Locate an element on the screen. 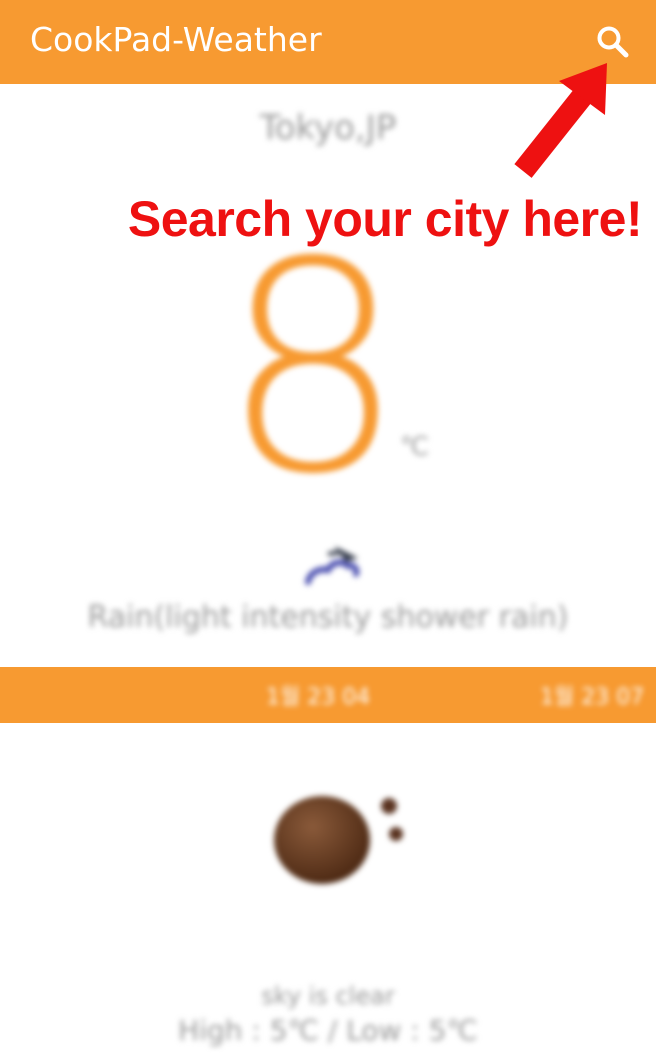 The width and height of the screenshot is (656, 1057). forecast-description: sky is clear is located at coordinates (328, 996).